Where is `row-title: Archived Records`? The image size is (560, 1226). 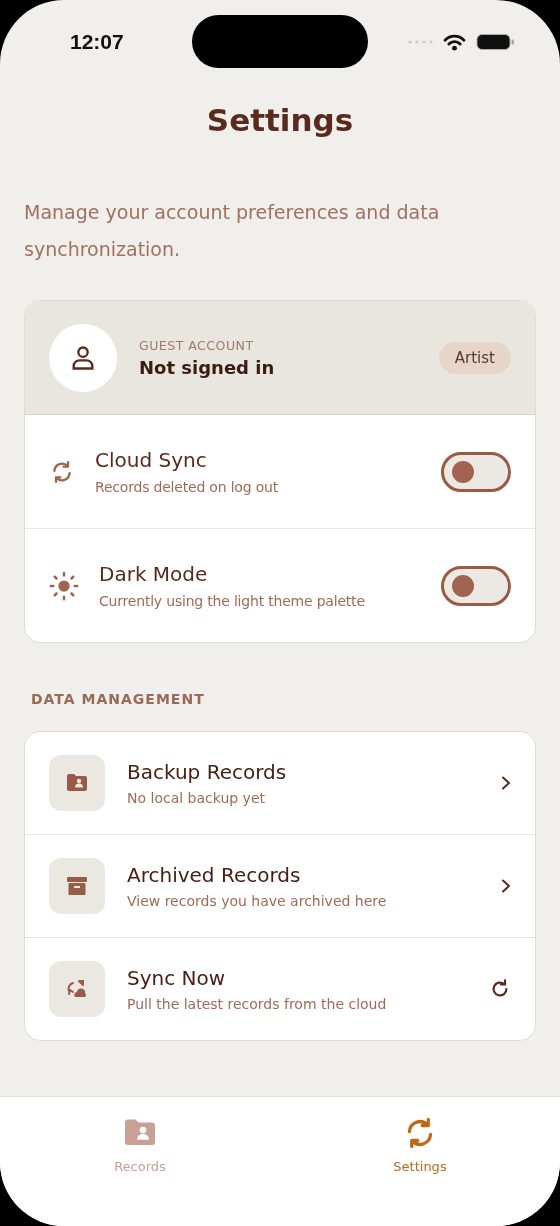
row-title: Archived Records is located at coordinates (214, 875).